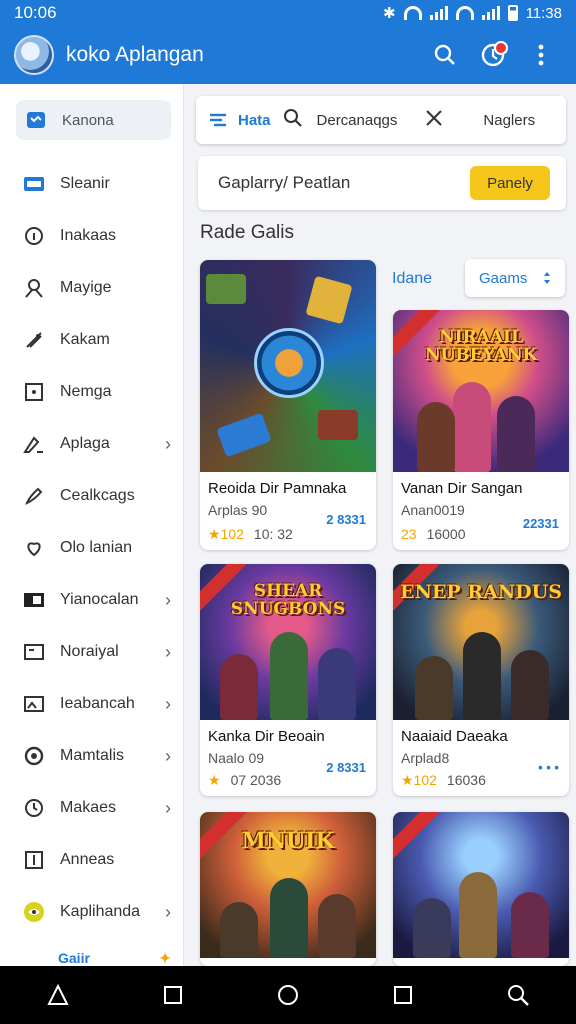 The width and height of the screenshot is (576, 1024). What do you see at coordinates (34, 236) in the screenshot?
I see `info-icon` at bounding box center [34, 236].